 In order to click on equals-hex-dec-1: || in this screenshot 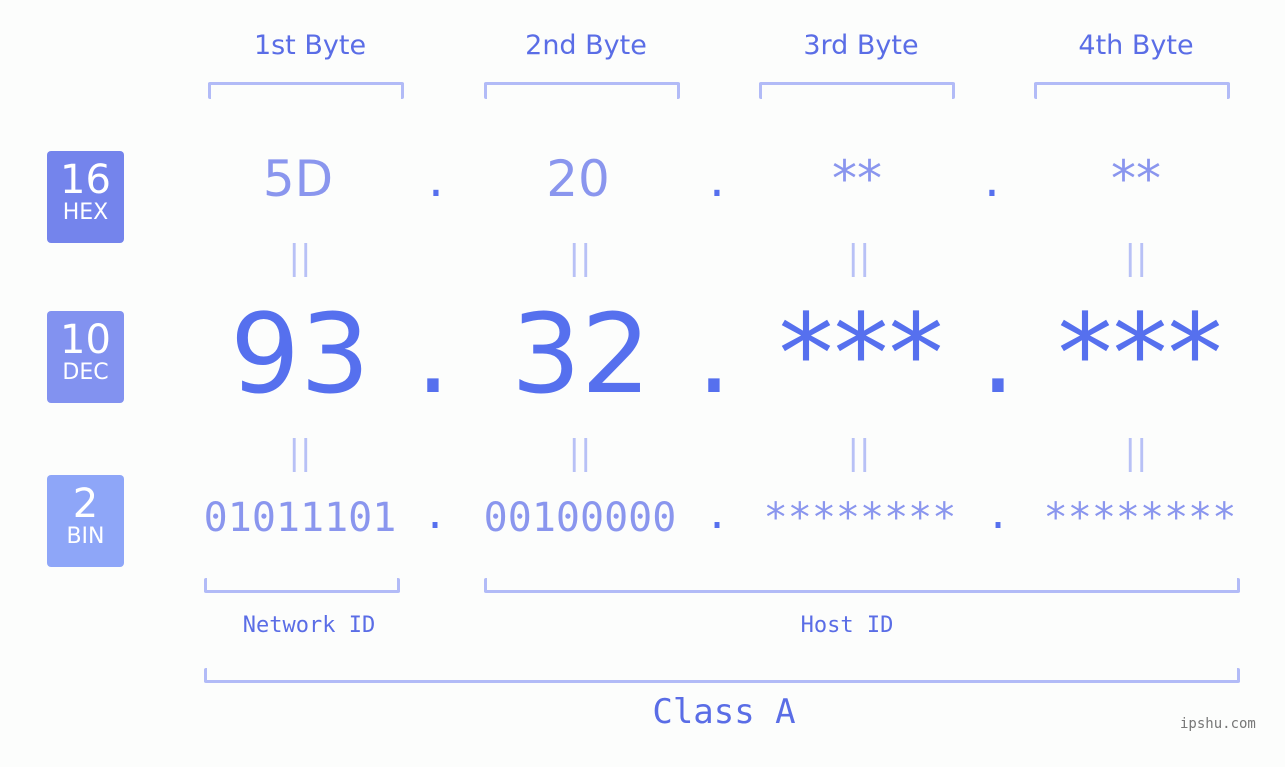, I will do `click(300, 258)`.